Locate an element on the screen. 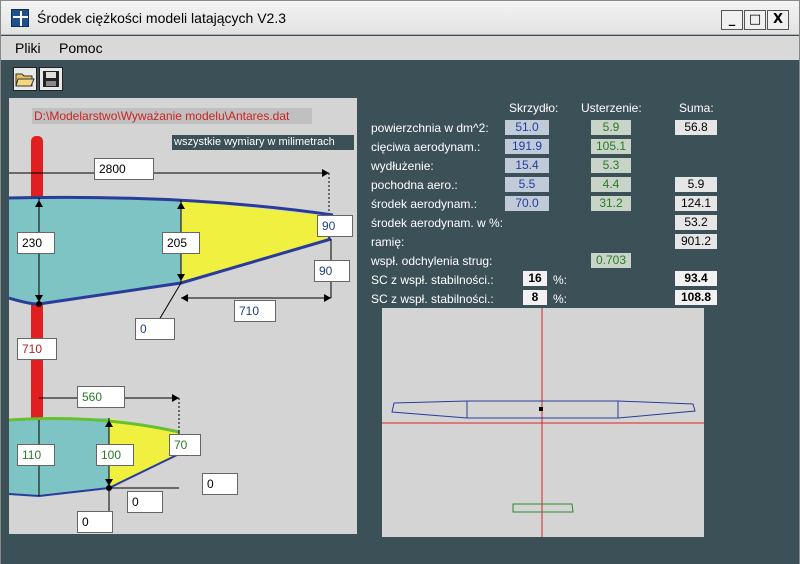 Image resolution: width=800 pixels, height=564 pixels. save-button is located at coordinates (51, 79).